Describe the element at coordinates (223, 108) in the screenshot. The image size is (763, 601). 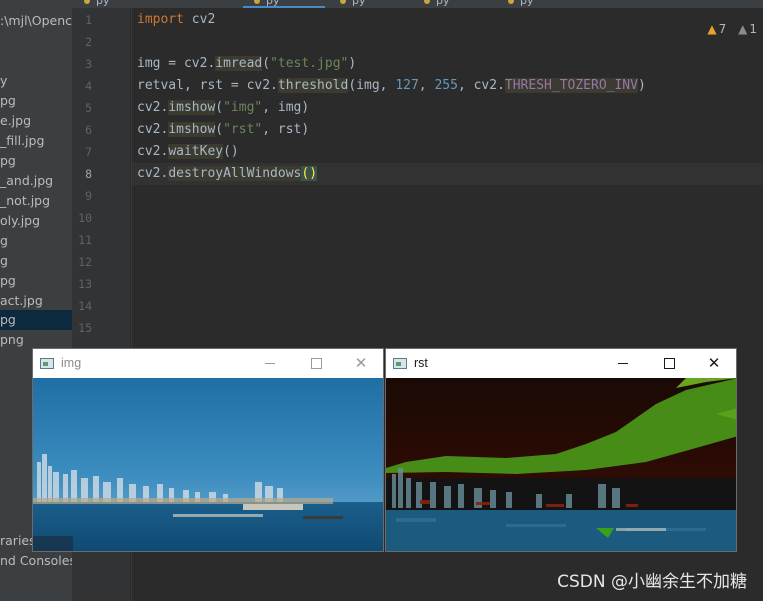
I see `code-line-5: cv2.imshow("img", img)` at that location.